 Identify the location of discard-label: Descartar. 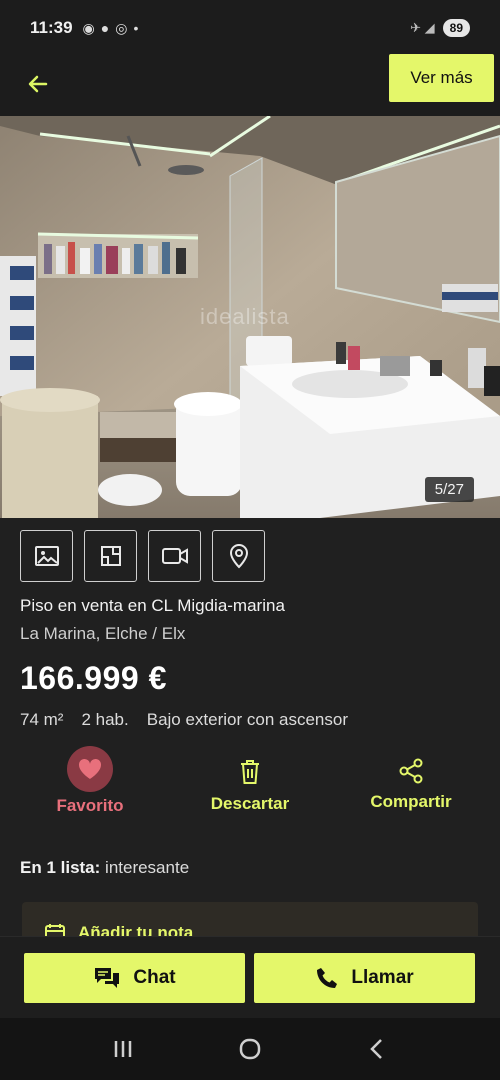
(250, 803).